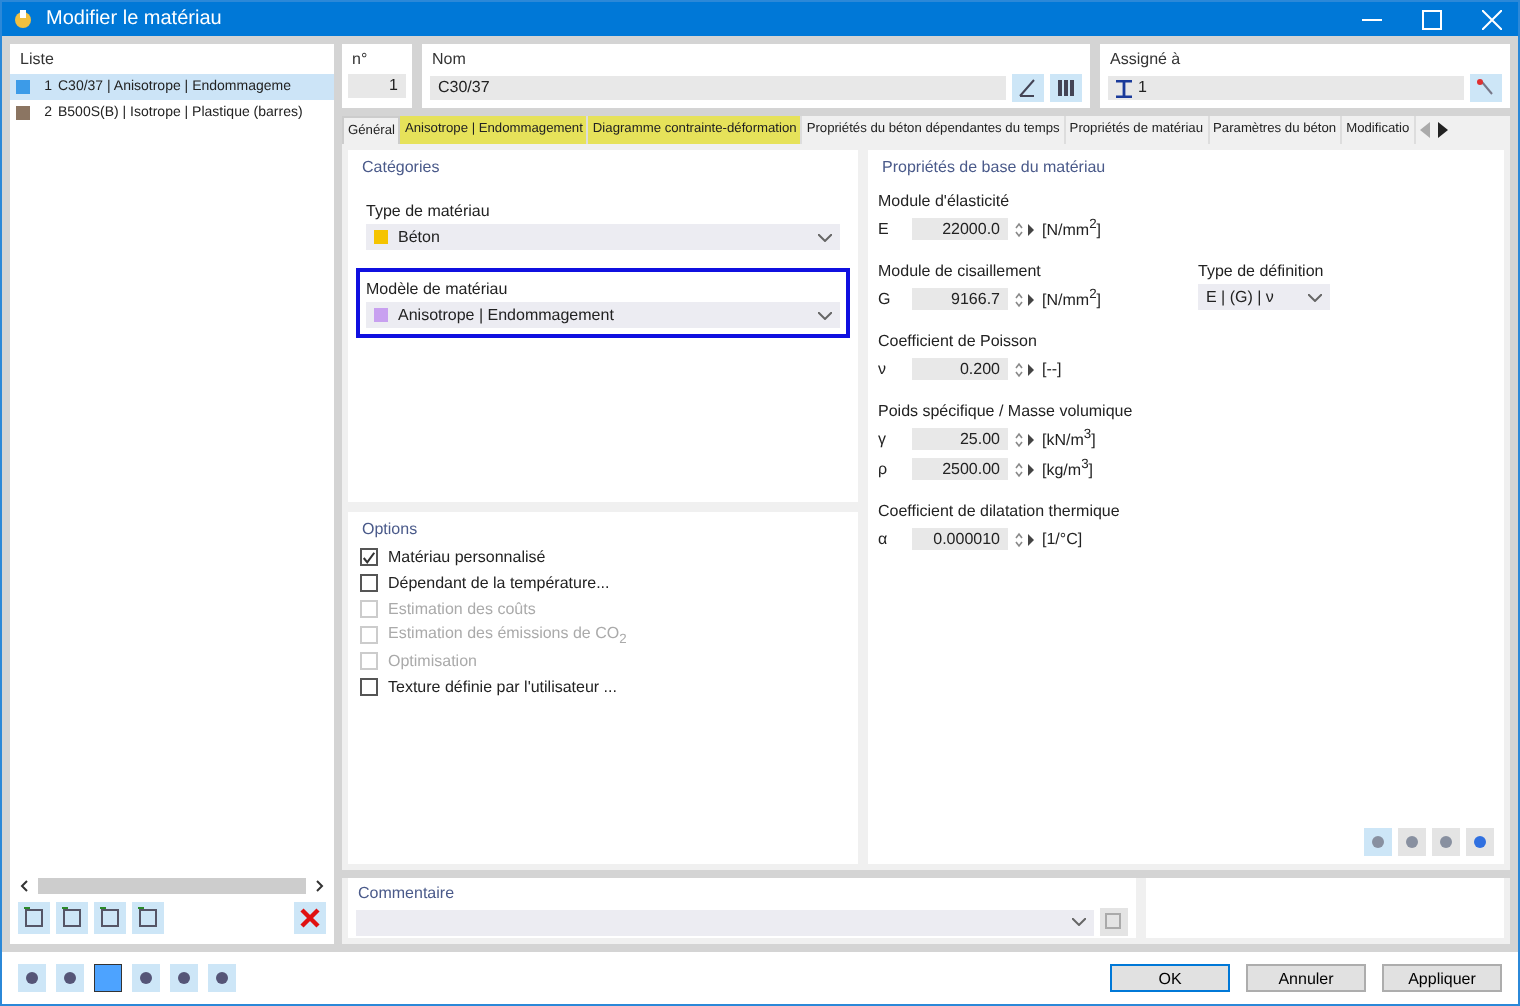 The width and height of the screenshot is (1520, 1006). What do you see at coordinates (960, 469) in the screenshot?
I see `number-input: 2500.00` at bounding box center [960, 469].